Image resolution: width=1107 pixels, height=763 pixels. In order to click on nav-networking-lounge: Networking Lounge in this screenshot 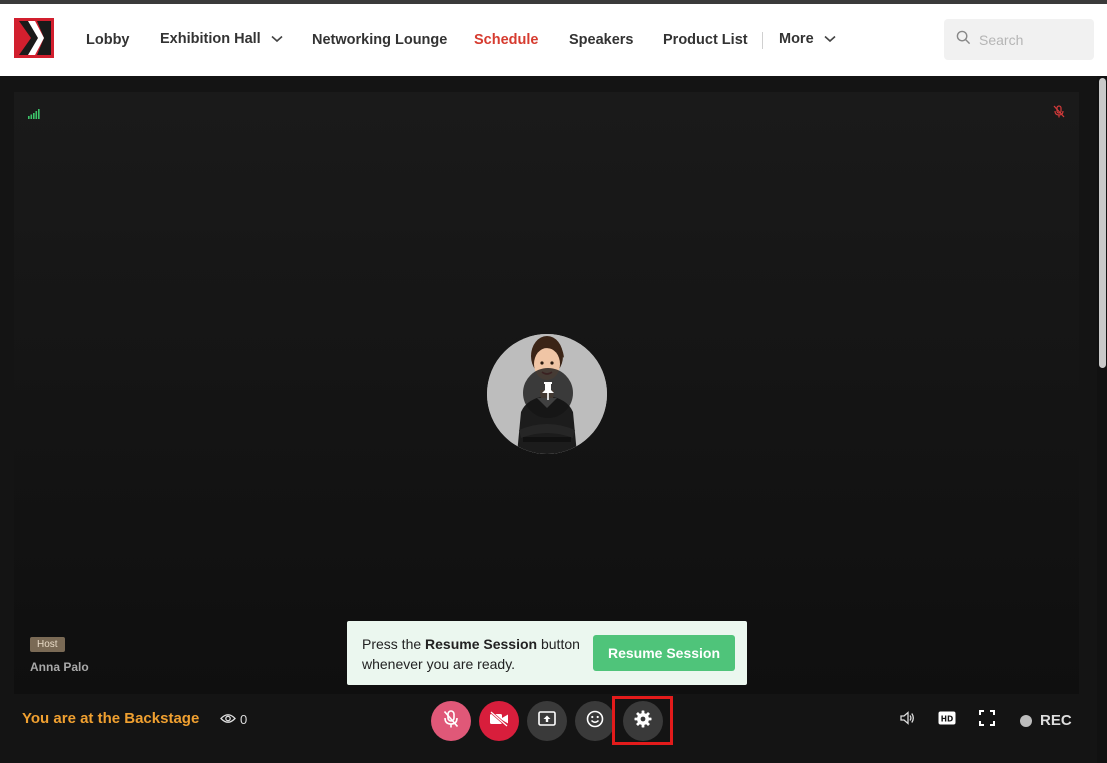, I will do `click(379, 40)`.